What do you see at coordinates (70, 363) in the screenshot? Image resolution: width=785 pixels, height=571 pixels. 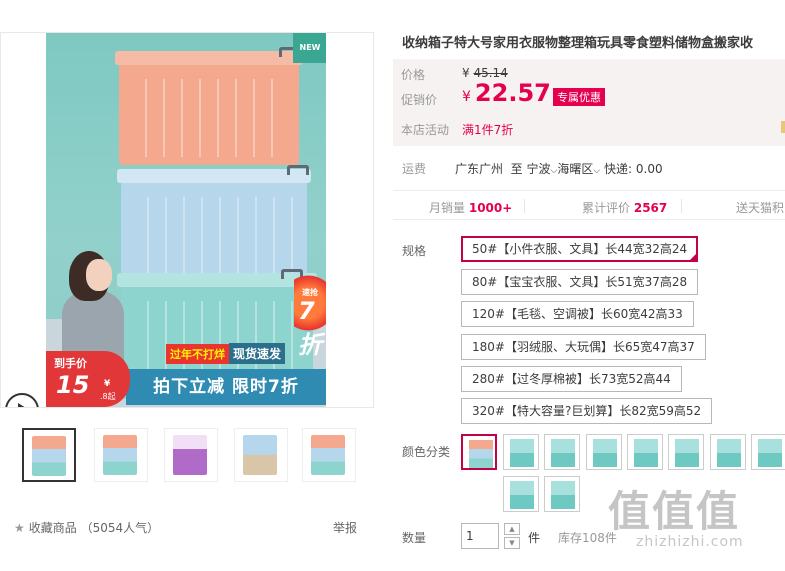 I see `price-badge-label: 到手价` at bounding box center [70, 363].